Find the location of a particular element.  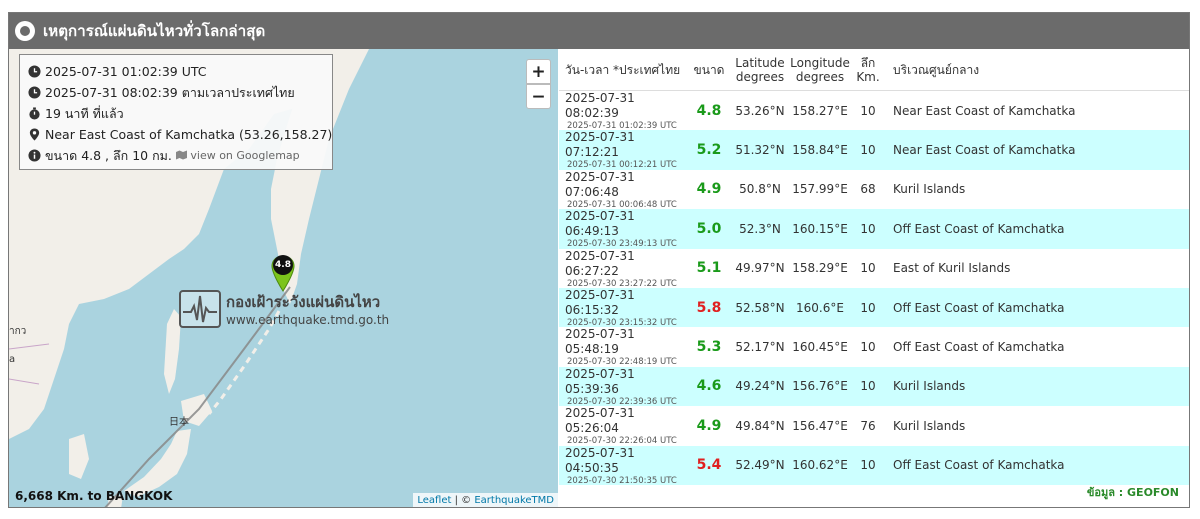

seismograph-logo is located at coordinates (200, 309).